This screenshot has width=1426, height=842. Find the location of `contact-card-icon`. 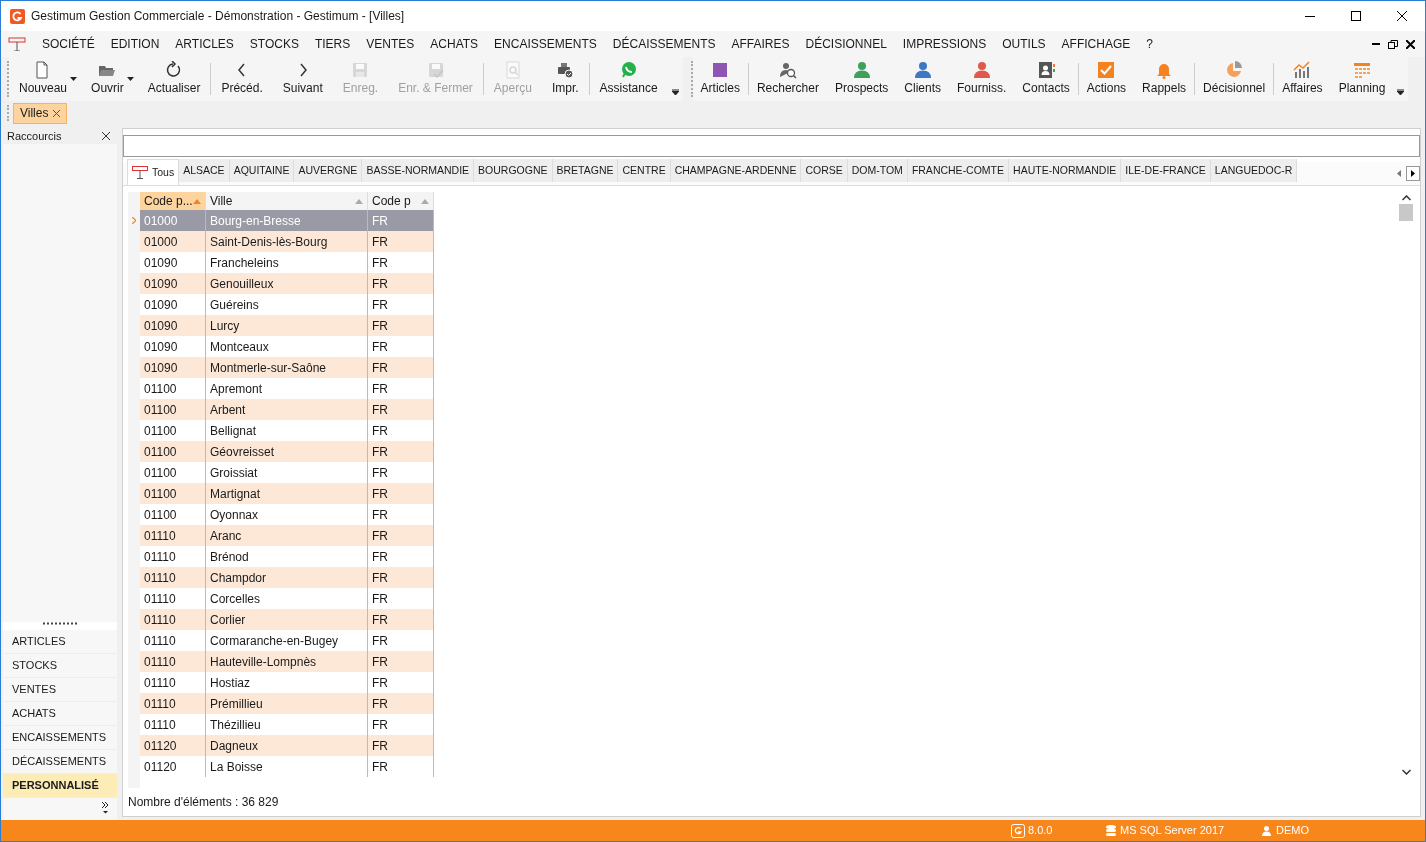

contact-card-icon is located at coordinates (1046, 70).